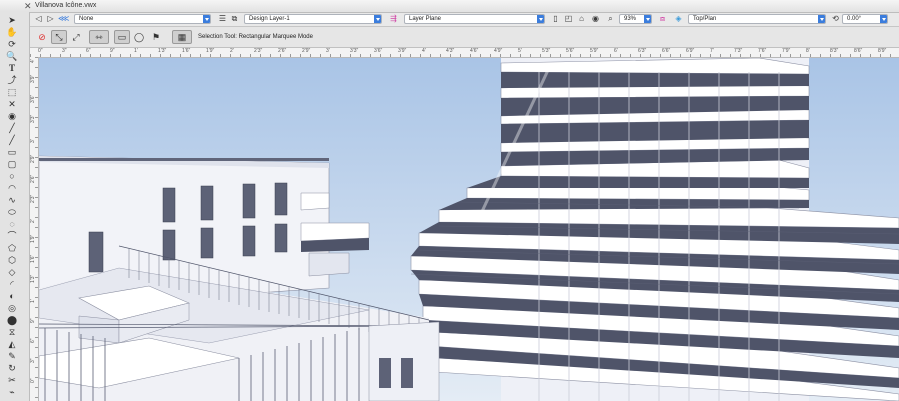  I want to click on rectangular-marquee-icon: ▭, so click(122, 37).